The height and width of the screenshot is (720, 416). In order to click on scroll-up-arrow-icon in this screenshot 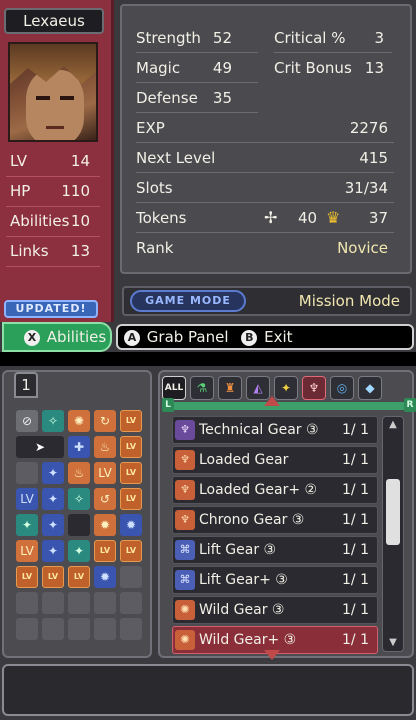, I will do `click(272, 401)`.